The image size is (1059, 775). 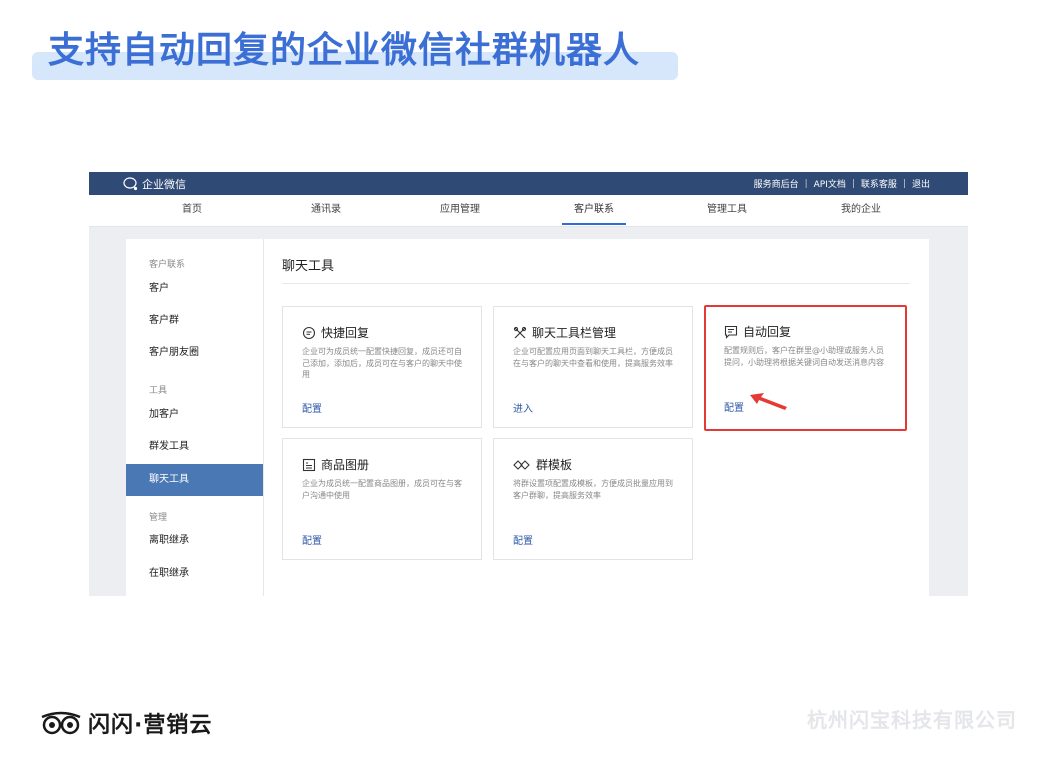 What do you see at coordinates (164, 184) in the screenshot?
I see `brand-name: 企业微信` at bounding box center [164, 184].